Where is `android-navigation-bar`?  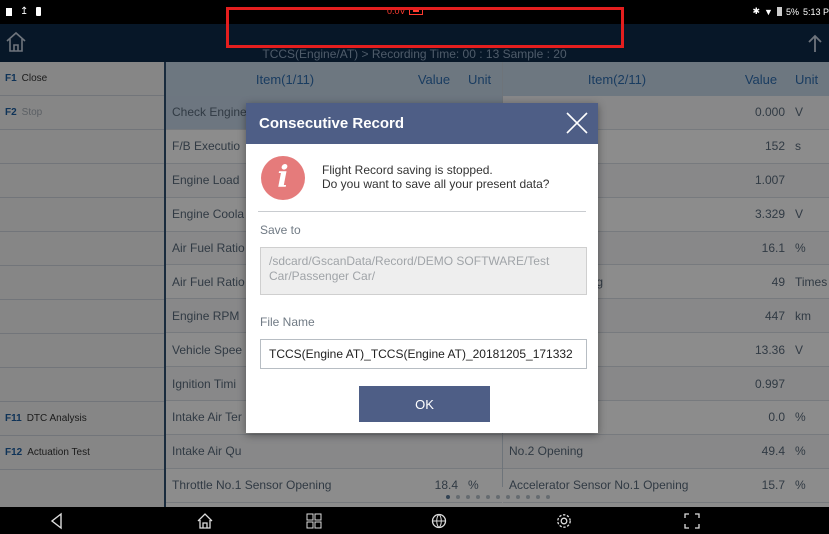 android-navigation-bar is located at coordinates (414, 520).